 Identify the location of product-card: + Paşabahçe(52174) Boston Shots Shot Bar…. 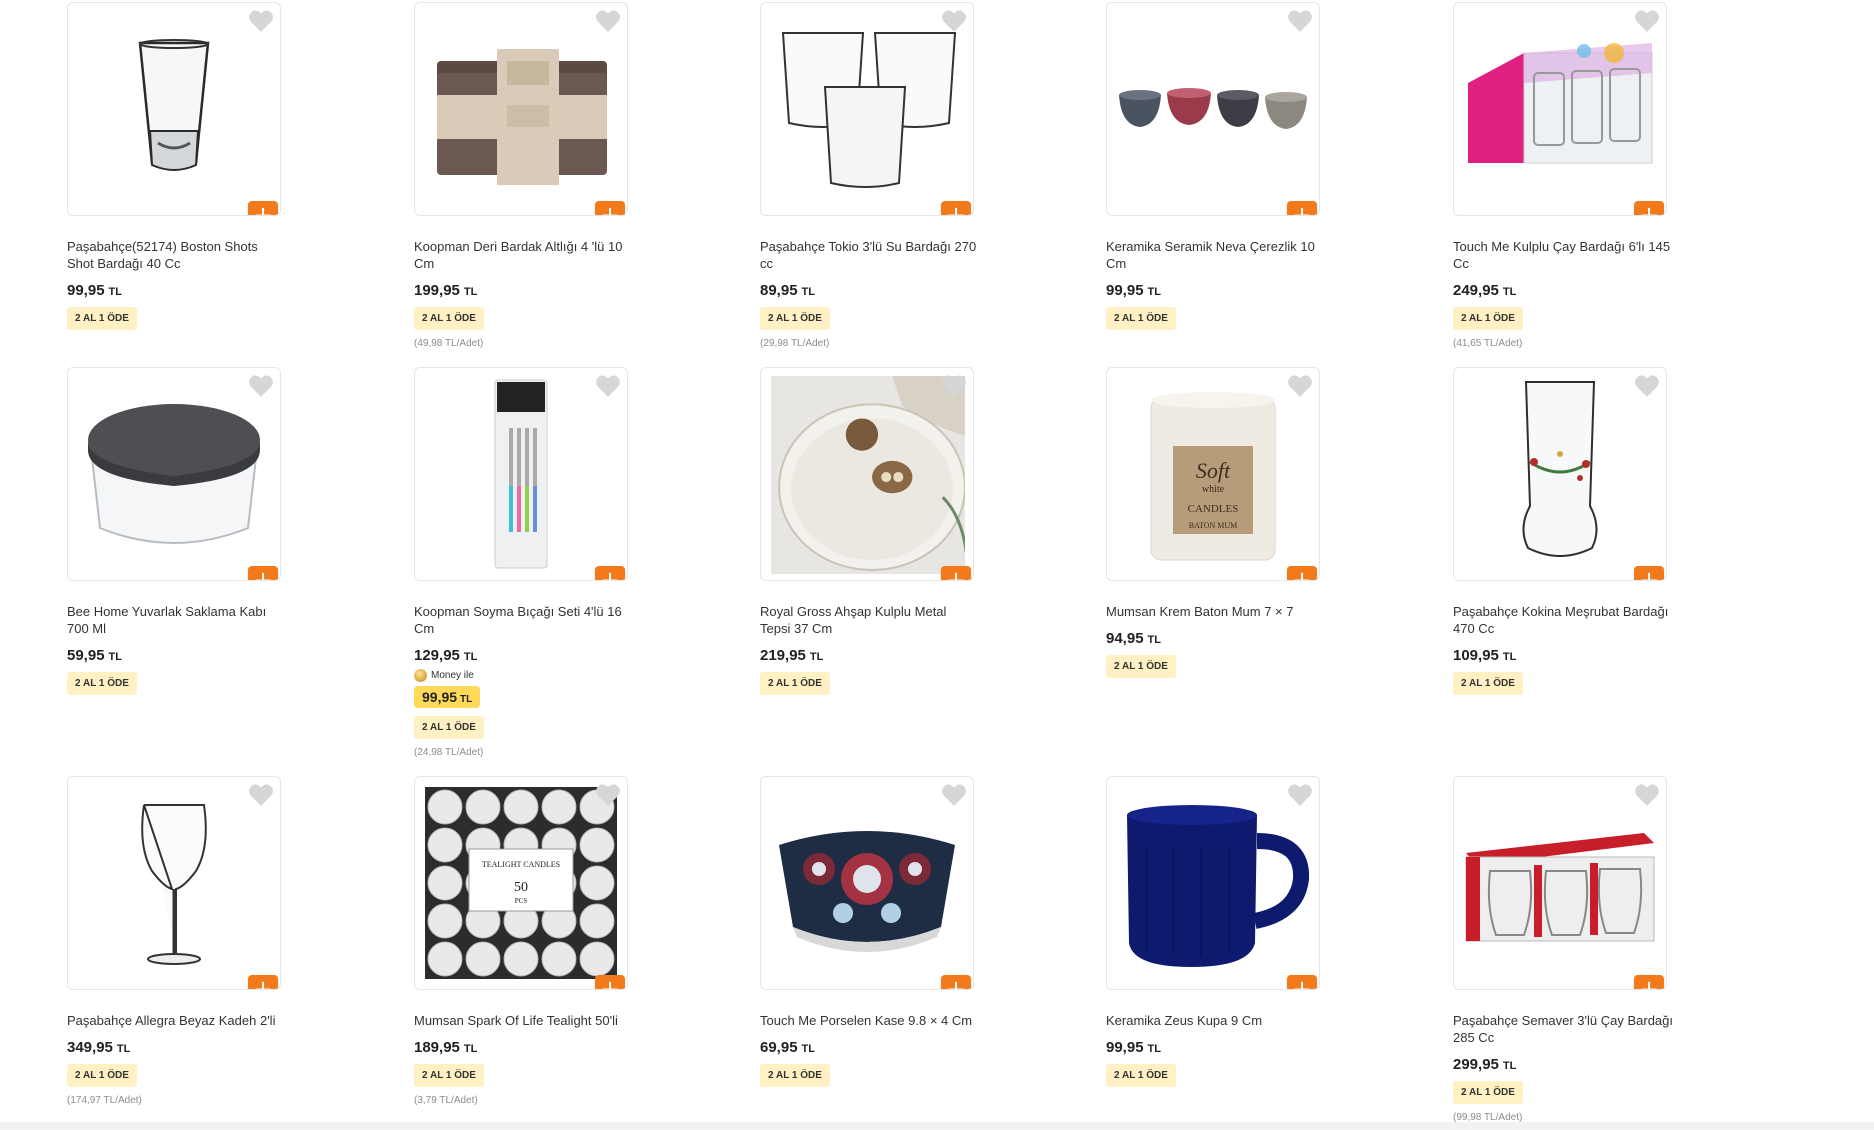
(187, 166).